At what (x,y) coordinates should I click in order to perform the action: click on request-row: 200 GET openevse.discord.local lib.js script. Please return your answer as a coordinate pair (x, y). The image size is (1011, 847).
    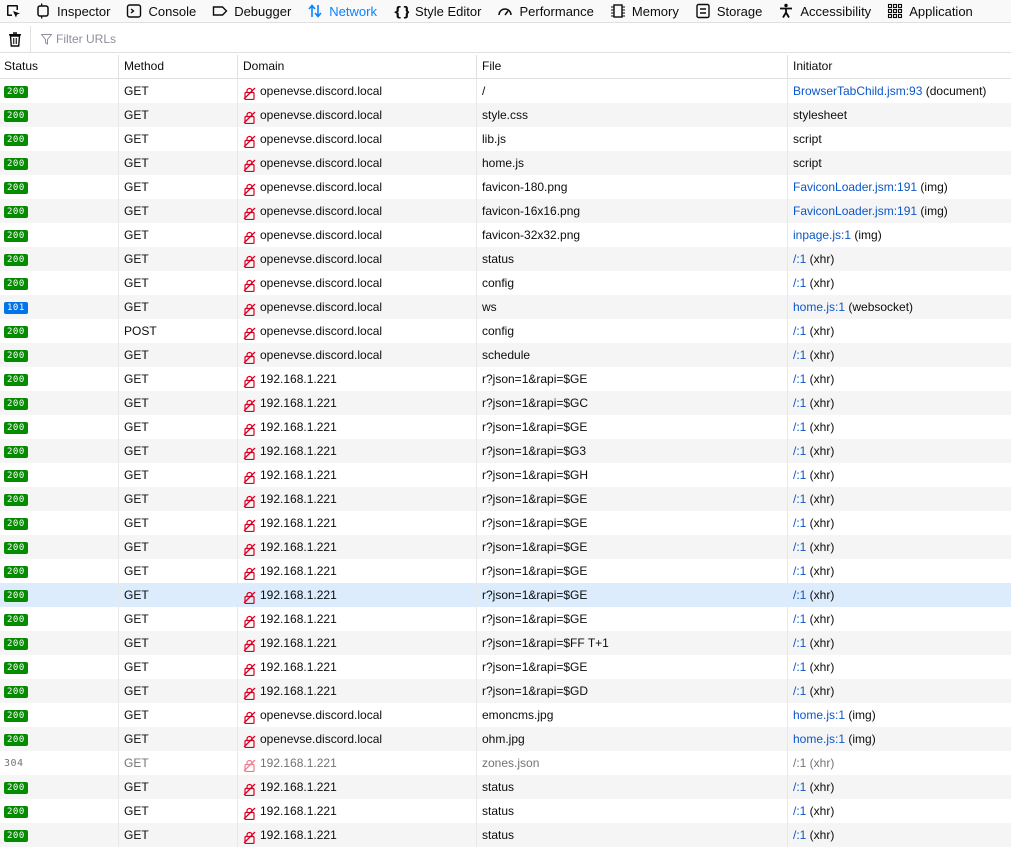
    Looking at the image, I should click on (505, 139).